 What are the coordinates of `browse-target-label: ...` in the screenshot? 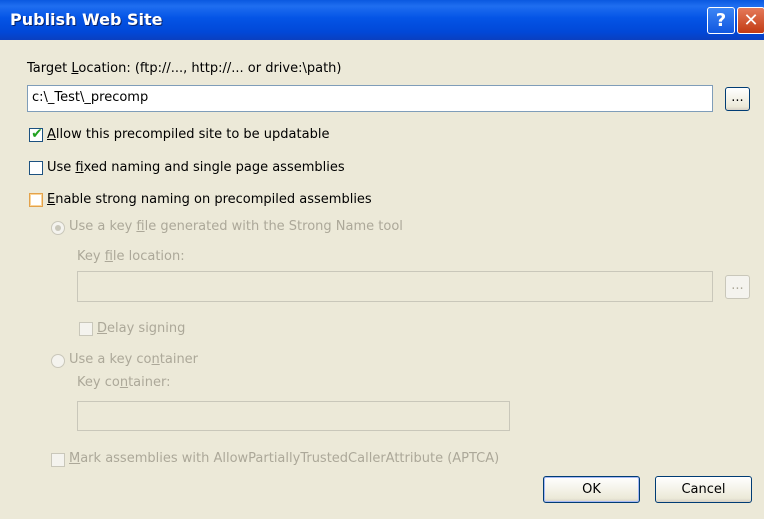 It's located at (737, 97).